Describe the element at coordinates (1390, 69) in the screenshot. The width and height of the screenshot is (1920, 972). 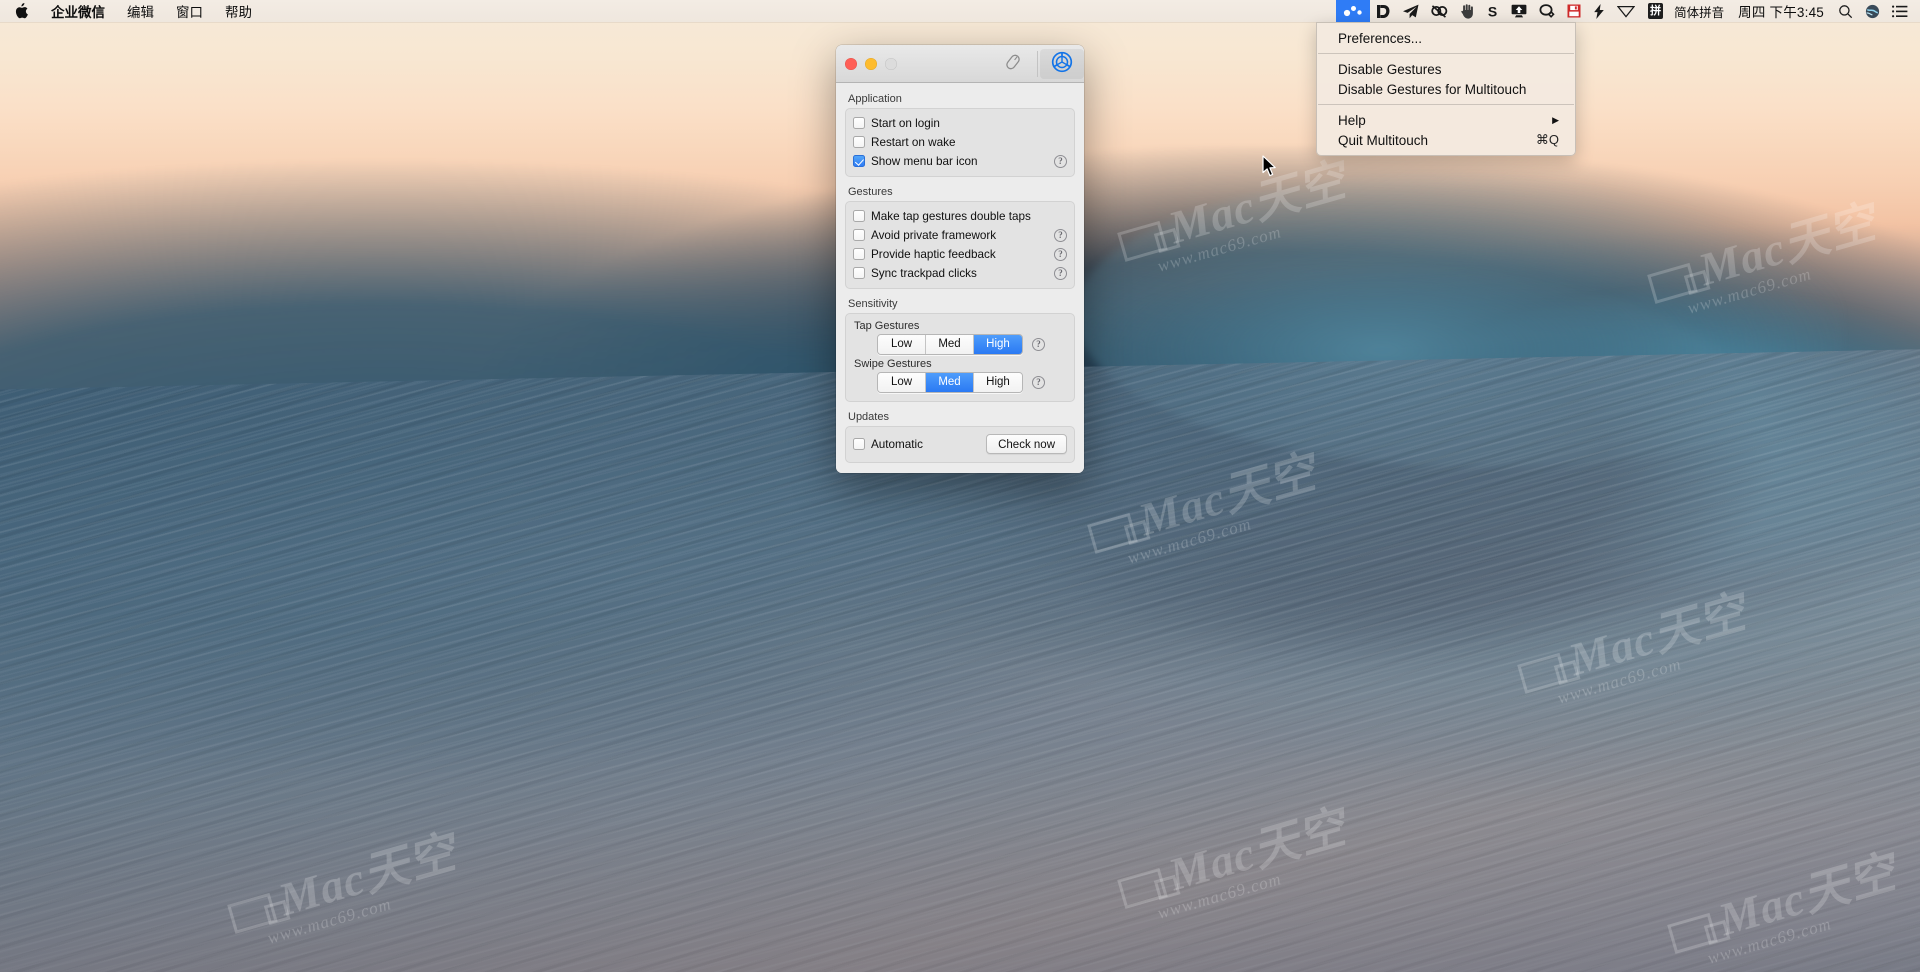
I see `menu-item-label: Disable Gestures` at that location.